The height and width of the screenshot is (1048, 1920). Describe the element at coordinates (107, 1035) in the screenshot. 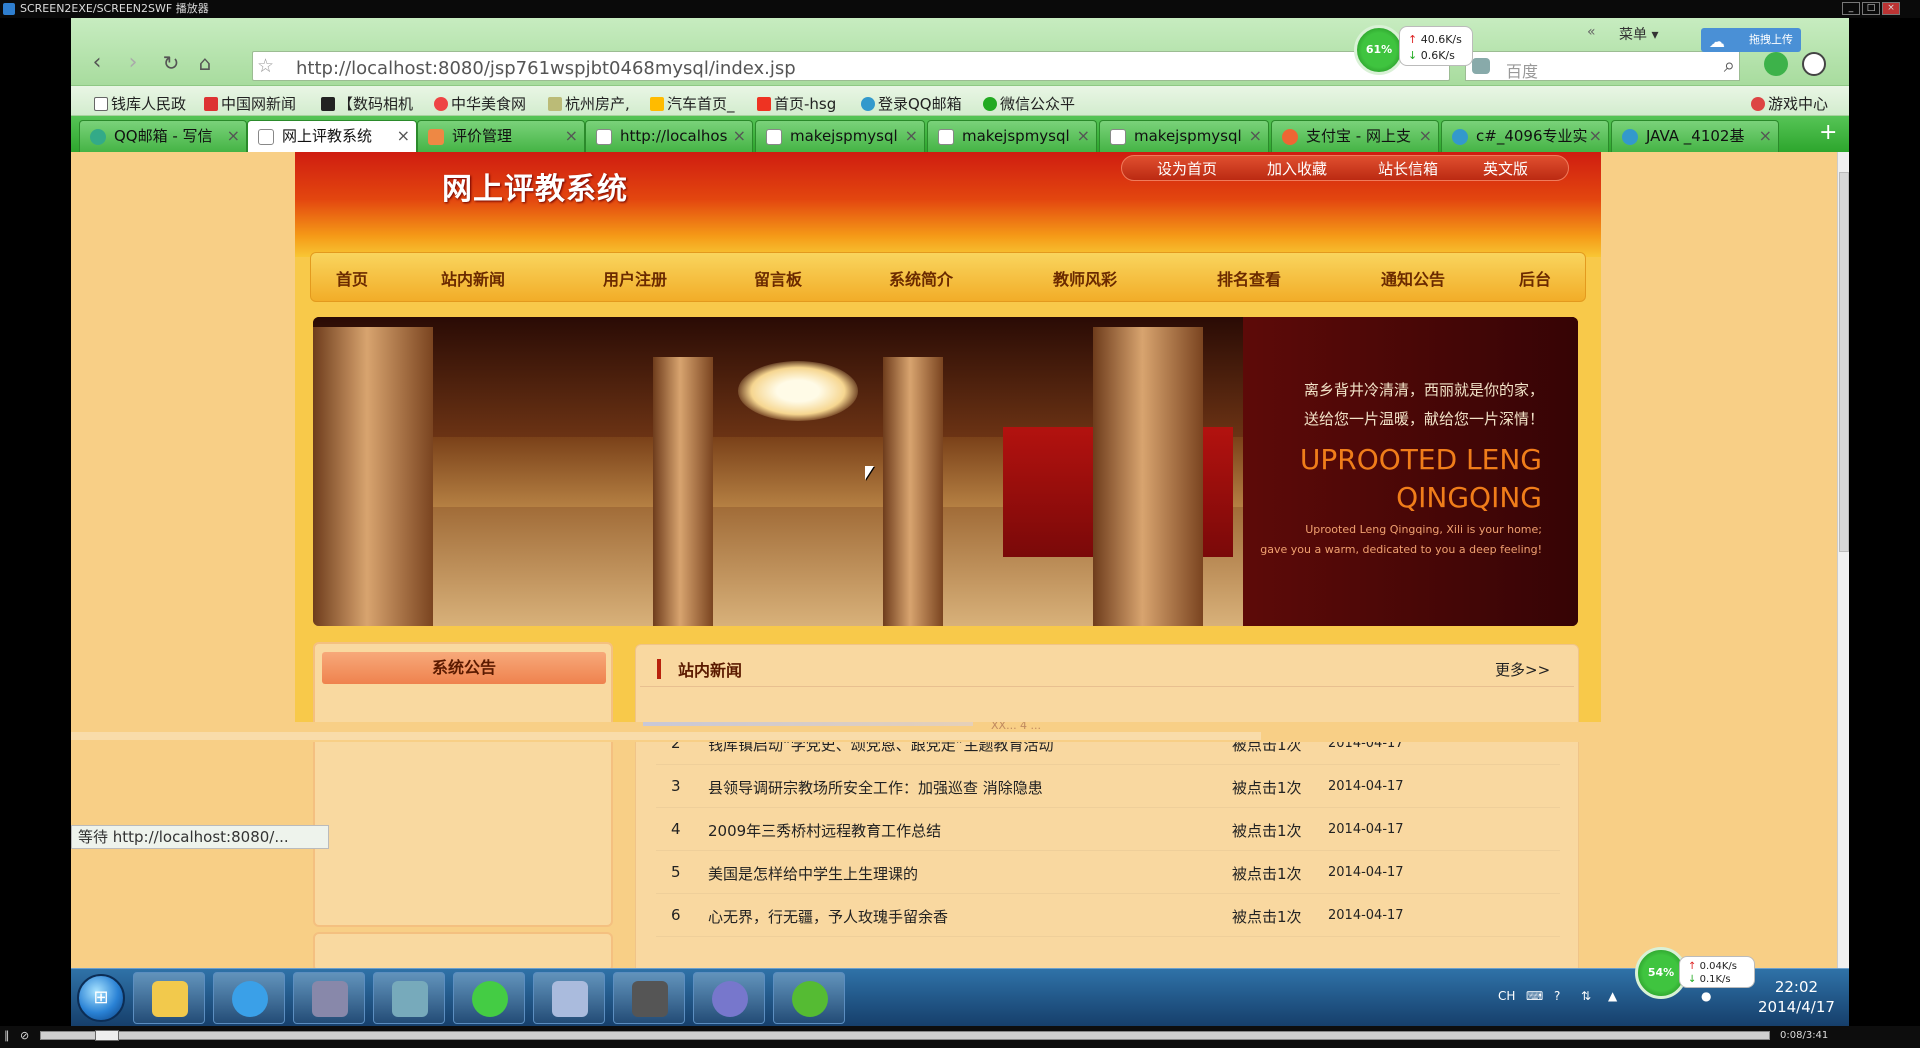

I see `seek-handle` at that location.